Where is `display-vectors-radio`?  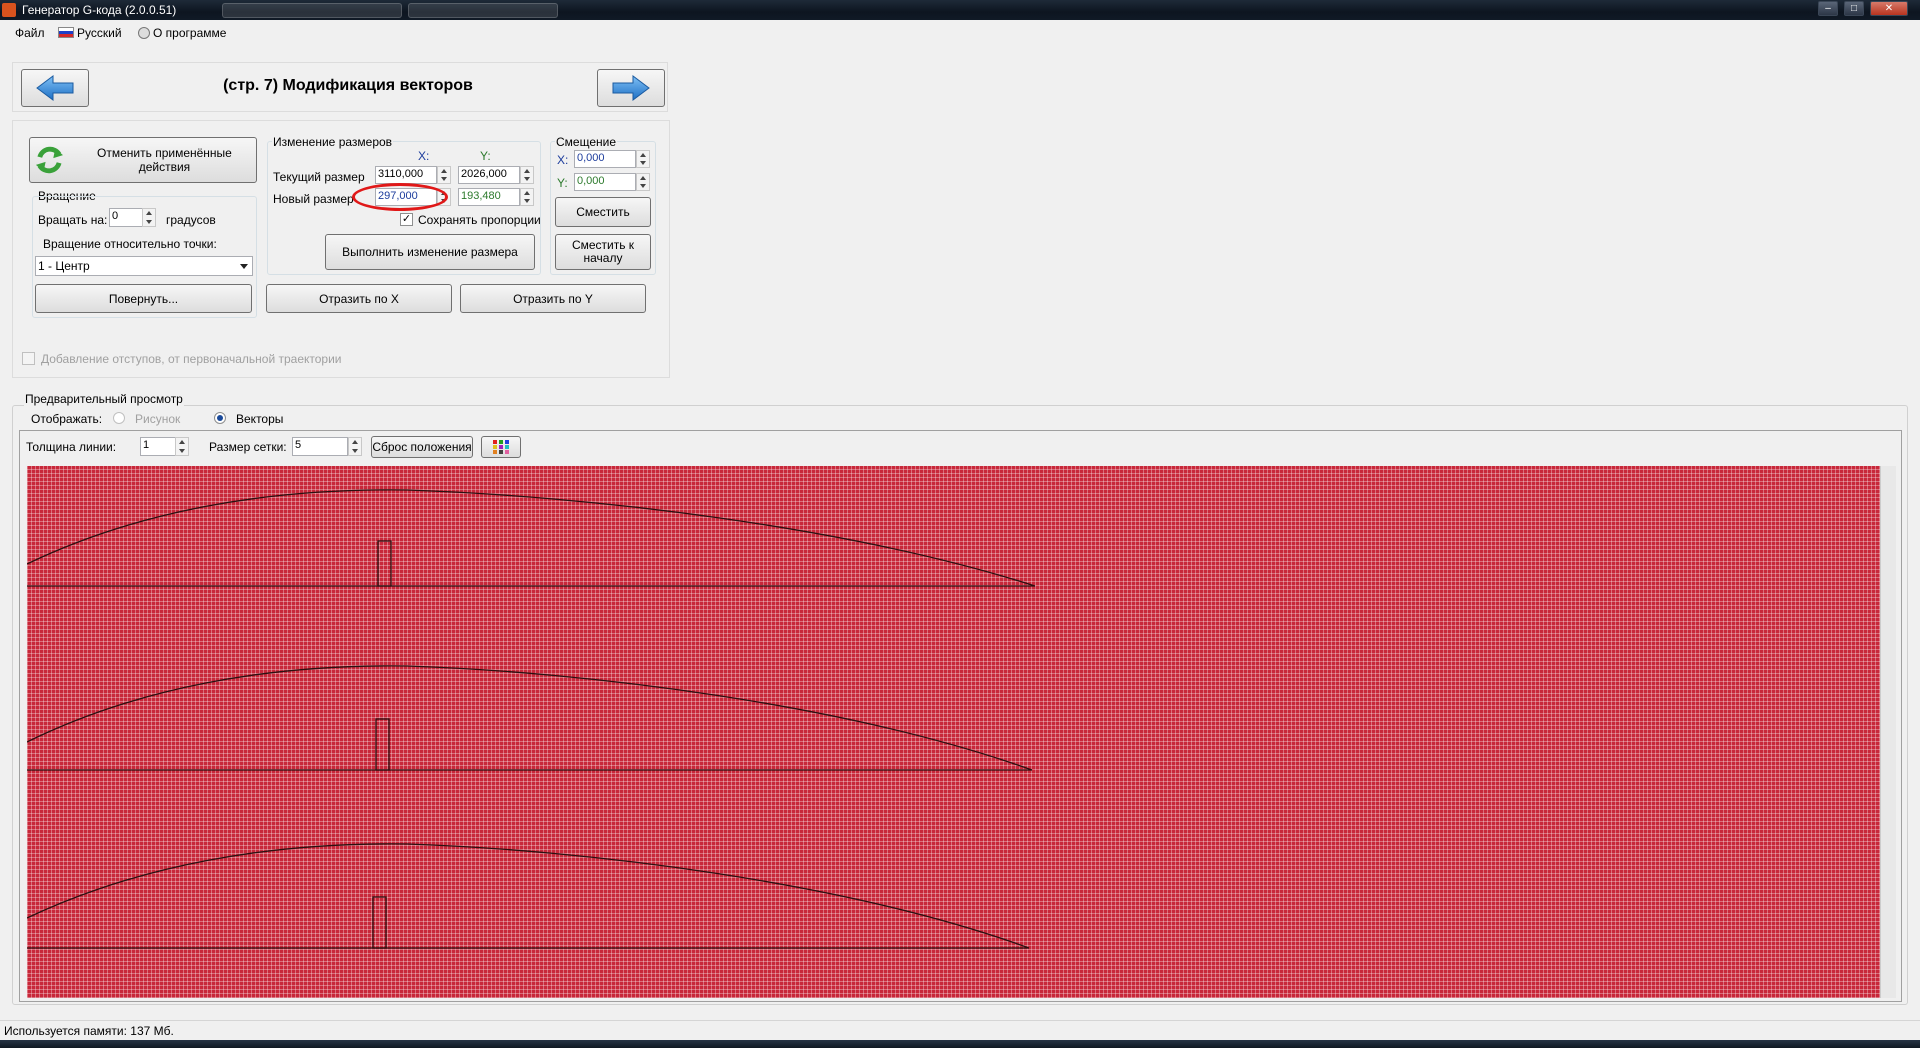 display-vectors-radio is located at coordinates (220, 418).